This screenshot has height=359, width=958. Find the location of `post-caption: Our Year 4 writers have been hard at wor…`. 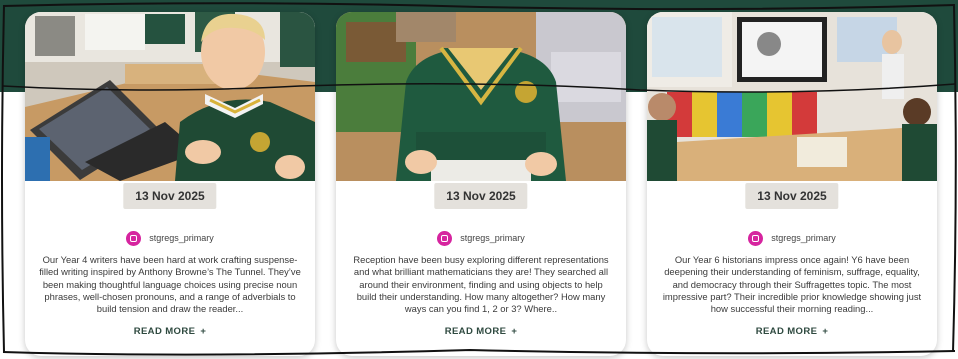

post-caption: Our Year 4 writers have been hard at wor… is located at coordinates (170, 284).